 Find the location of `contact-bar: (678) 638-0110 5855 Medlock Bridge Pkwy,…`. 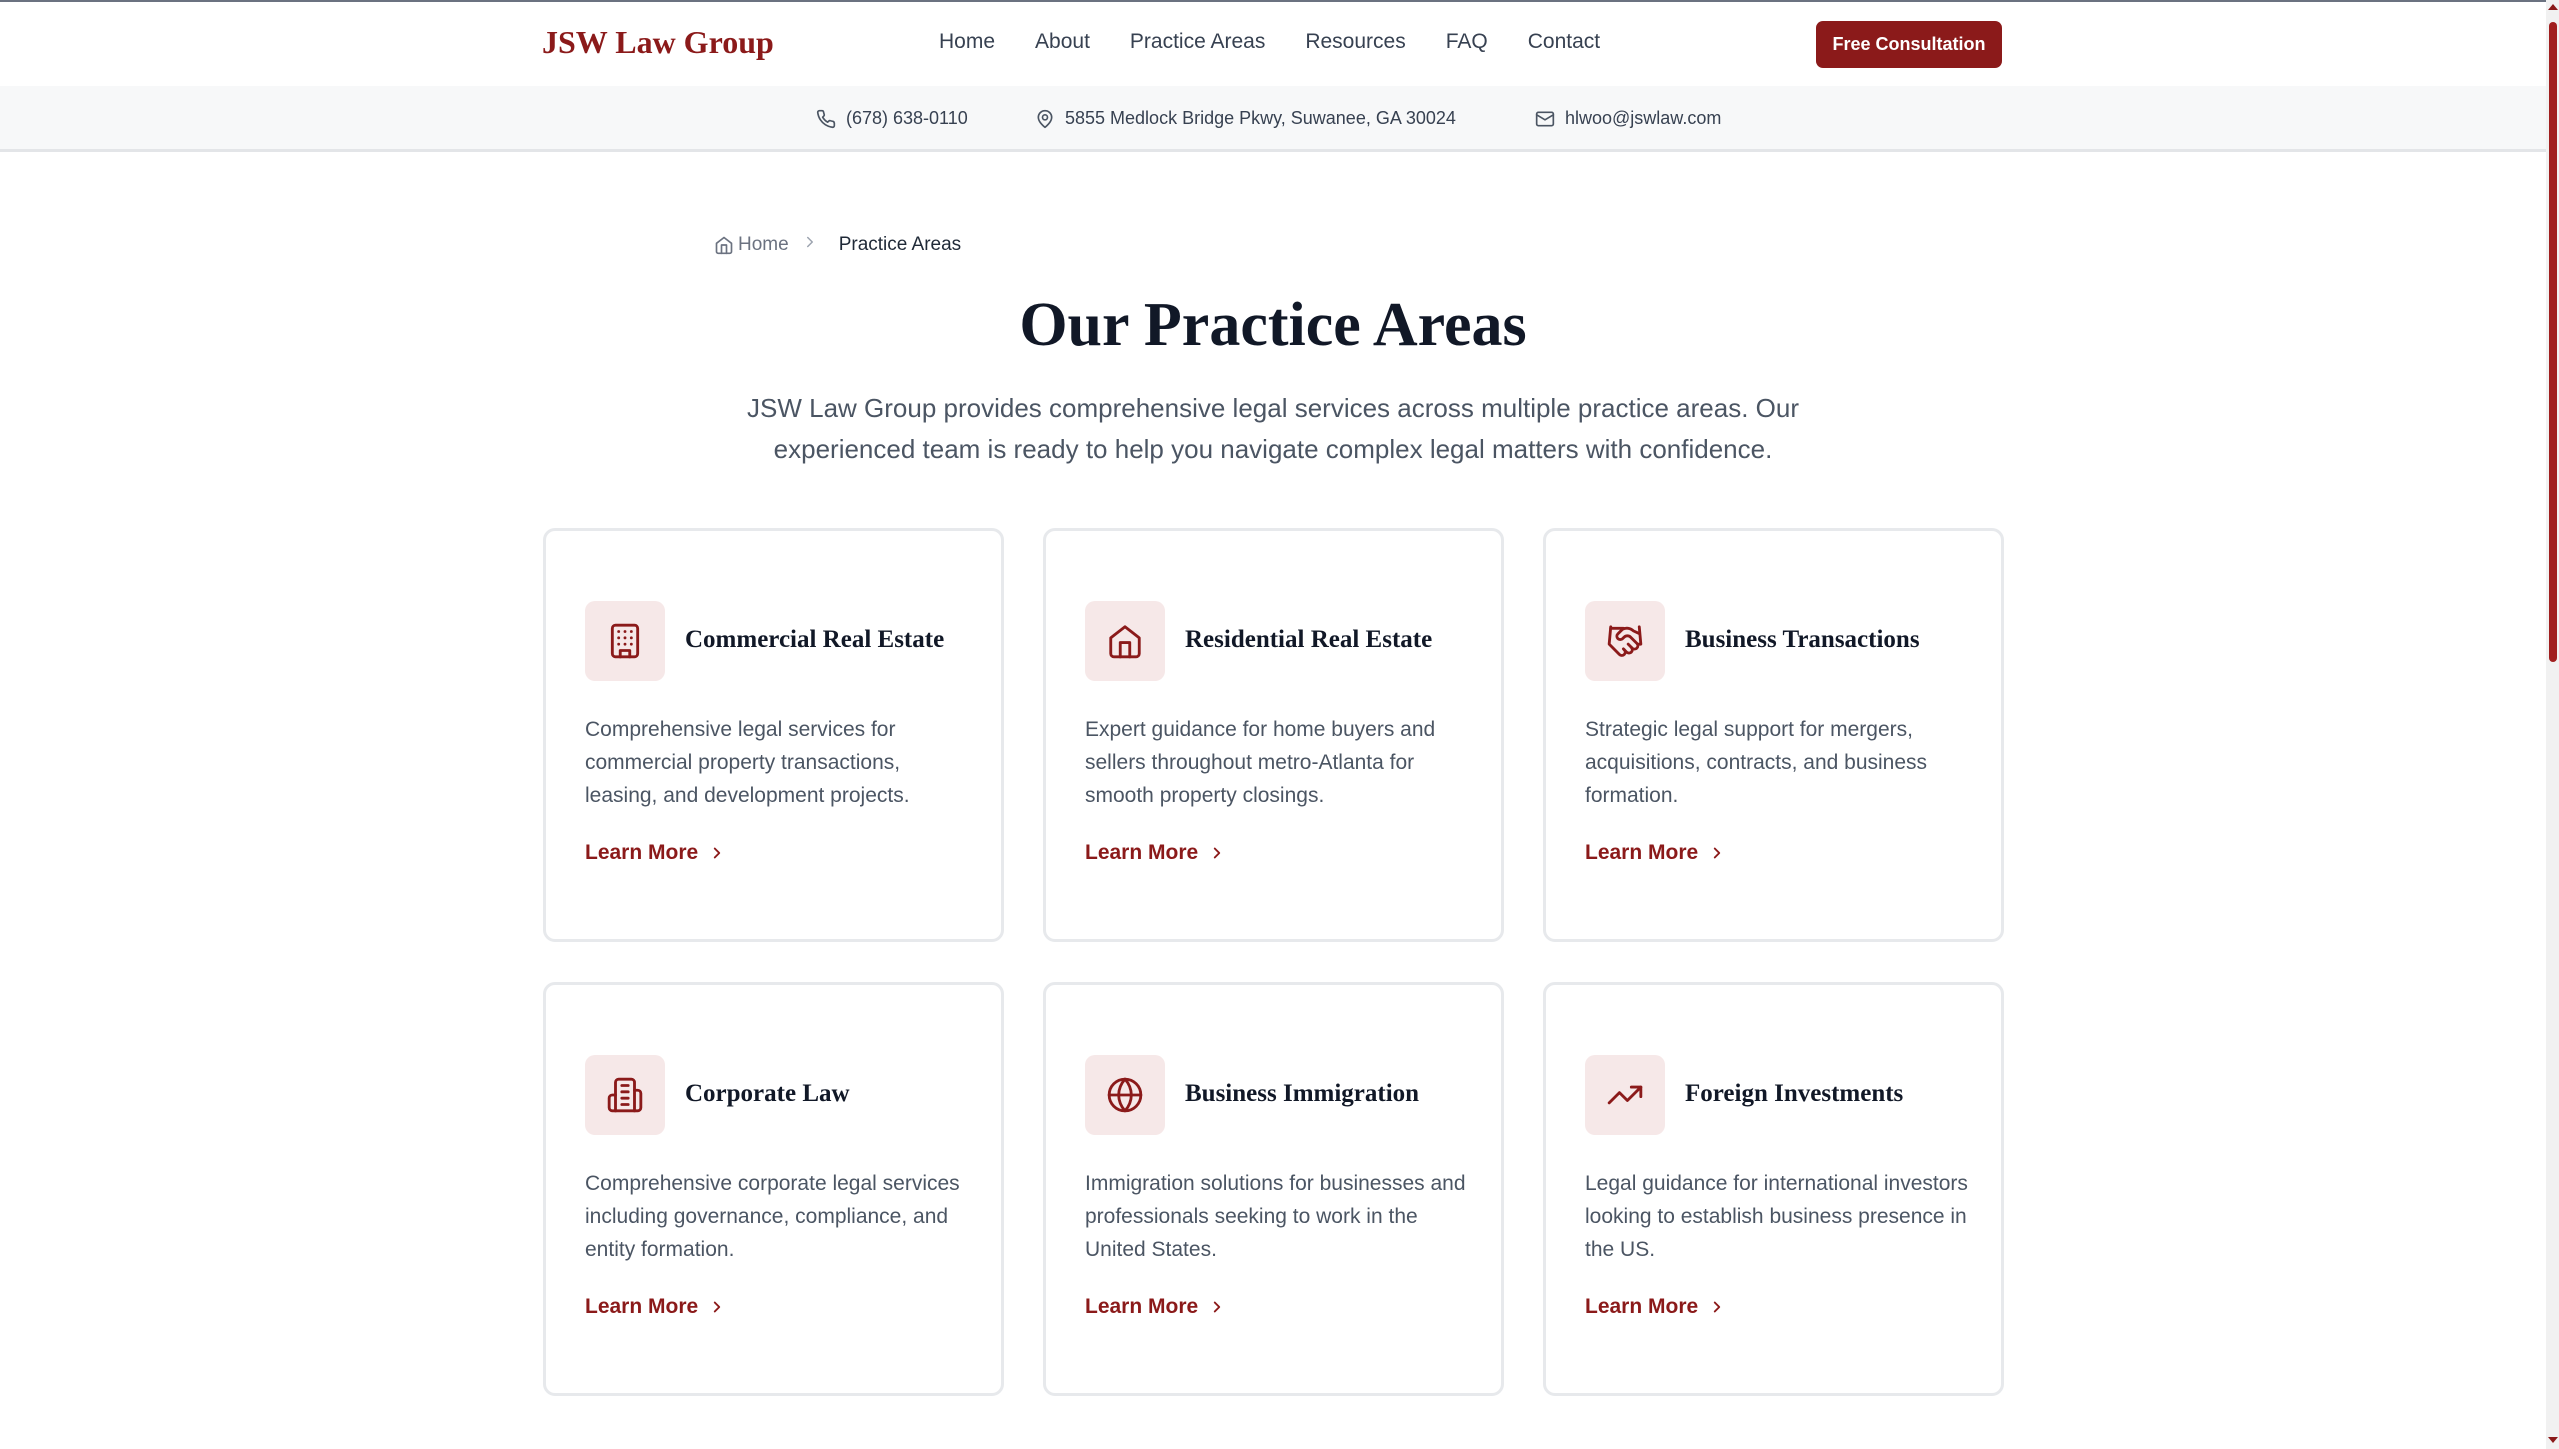

contact-bar: (678) 638-0110 5855 Medlock Bridge Pkwy,… is located at coordinates (1273, 119).